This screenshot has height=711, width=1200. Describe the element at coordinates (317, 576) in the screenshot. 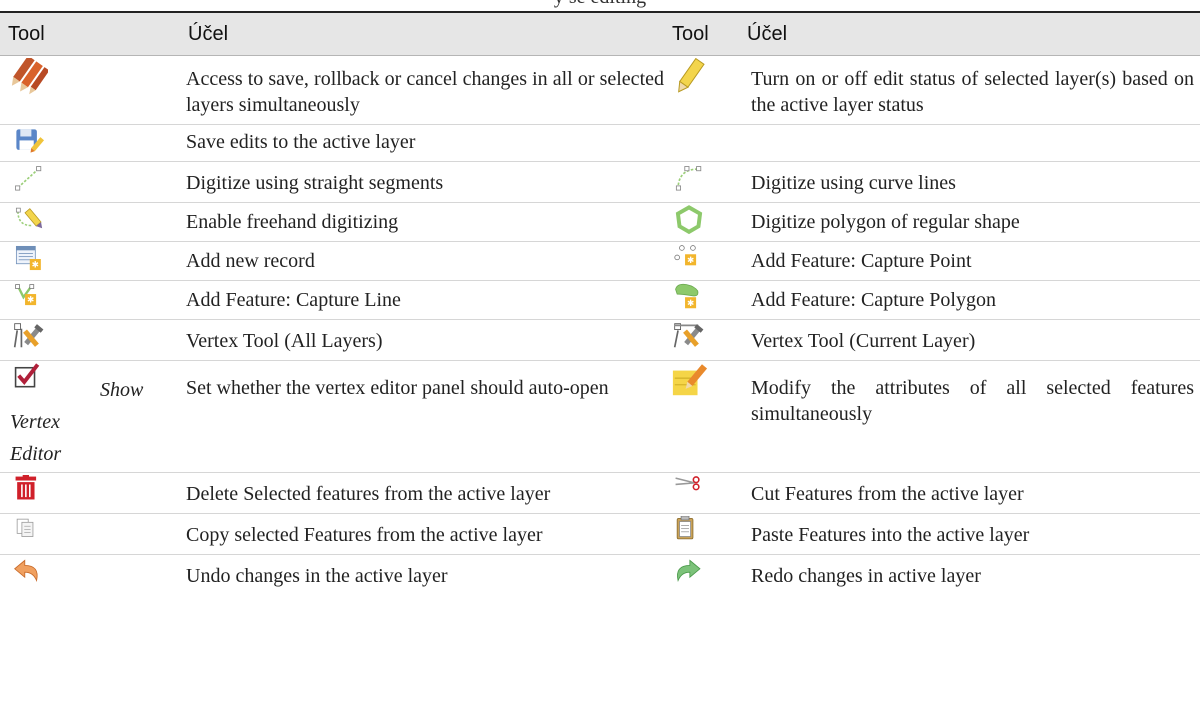

I see `purpose-cell: Undo changes in the active layer` at that location.